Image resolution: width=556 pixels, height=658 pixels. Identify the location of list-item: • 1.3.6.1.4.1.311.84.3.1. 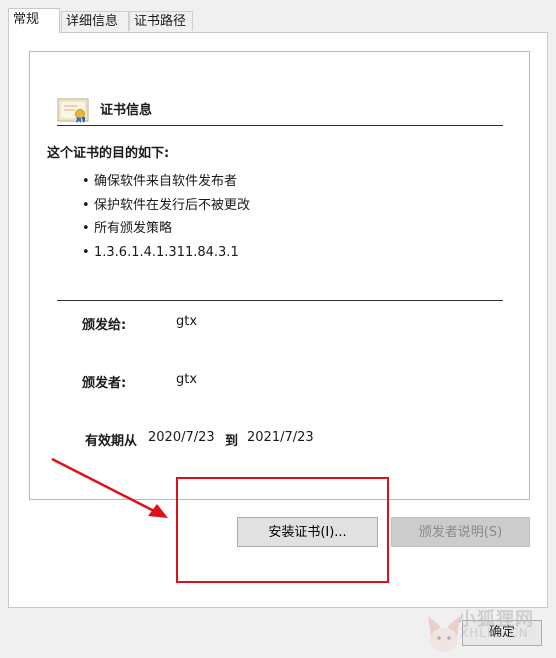
(166, 253).